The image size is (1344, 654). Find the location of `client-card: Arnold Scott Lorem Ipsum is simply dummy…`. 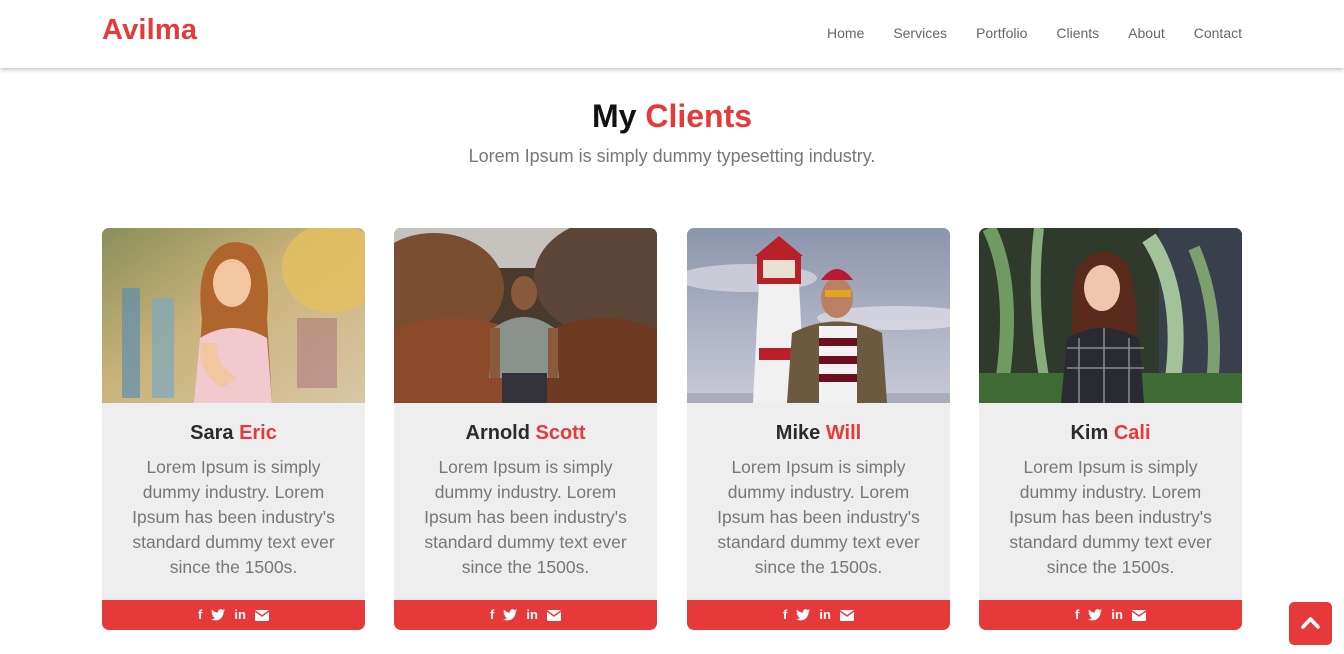

client-card: Arnold Scott Lorem Ipsum is simply dummy… is located at coordinates (525, 429).